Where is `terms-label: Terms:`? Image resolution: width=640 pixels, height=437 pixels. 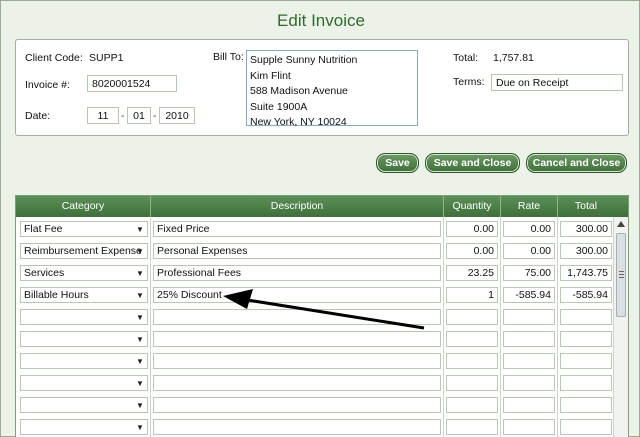
terms-label: Terms: is located at coordinates (469, 82).